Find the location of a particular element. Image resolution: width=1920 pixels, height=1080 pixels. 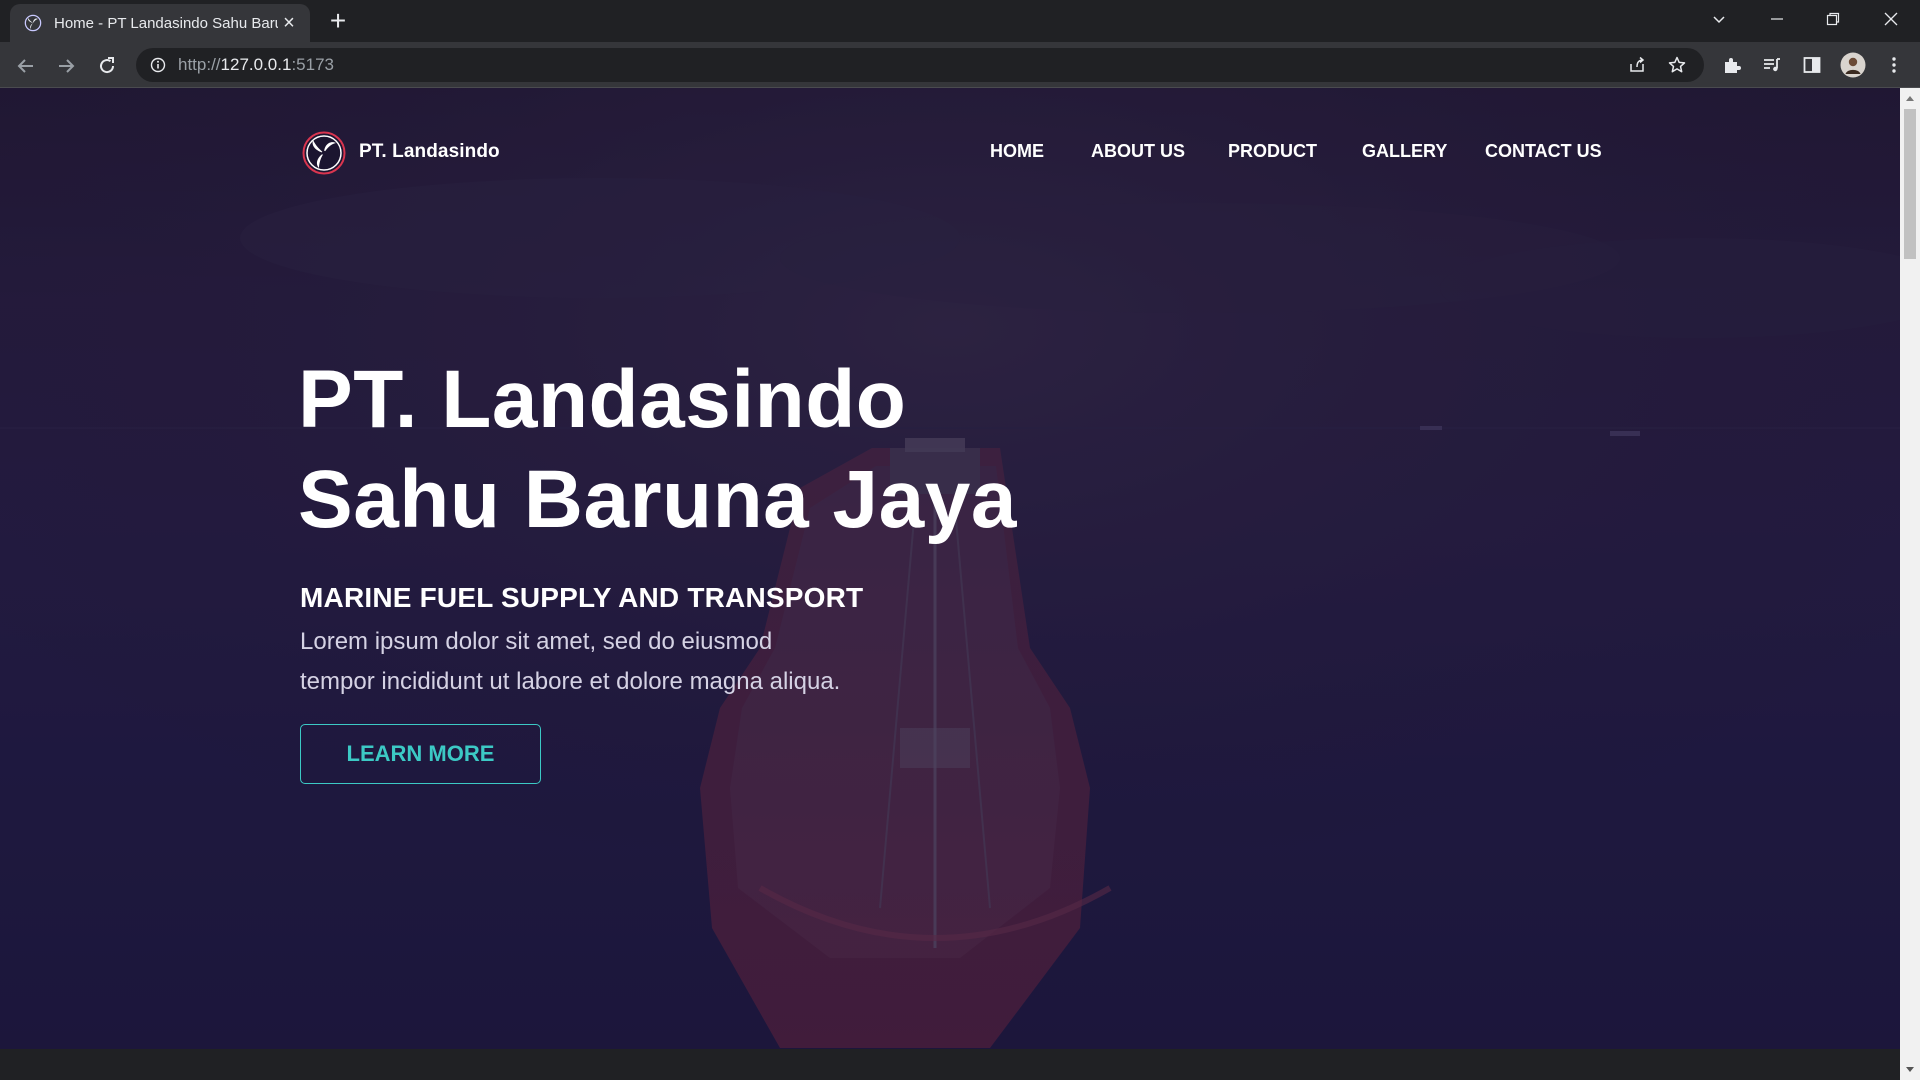

address-bar: http://127.0.0.1:5173 is located at coordinates (920, 65).